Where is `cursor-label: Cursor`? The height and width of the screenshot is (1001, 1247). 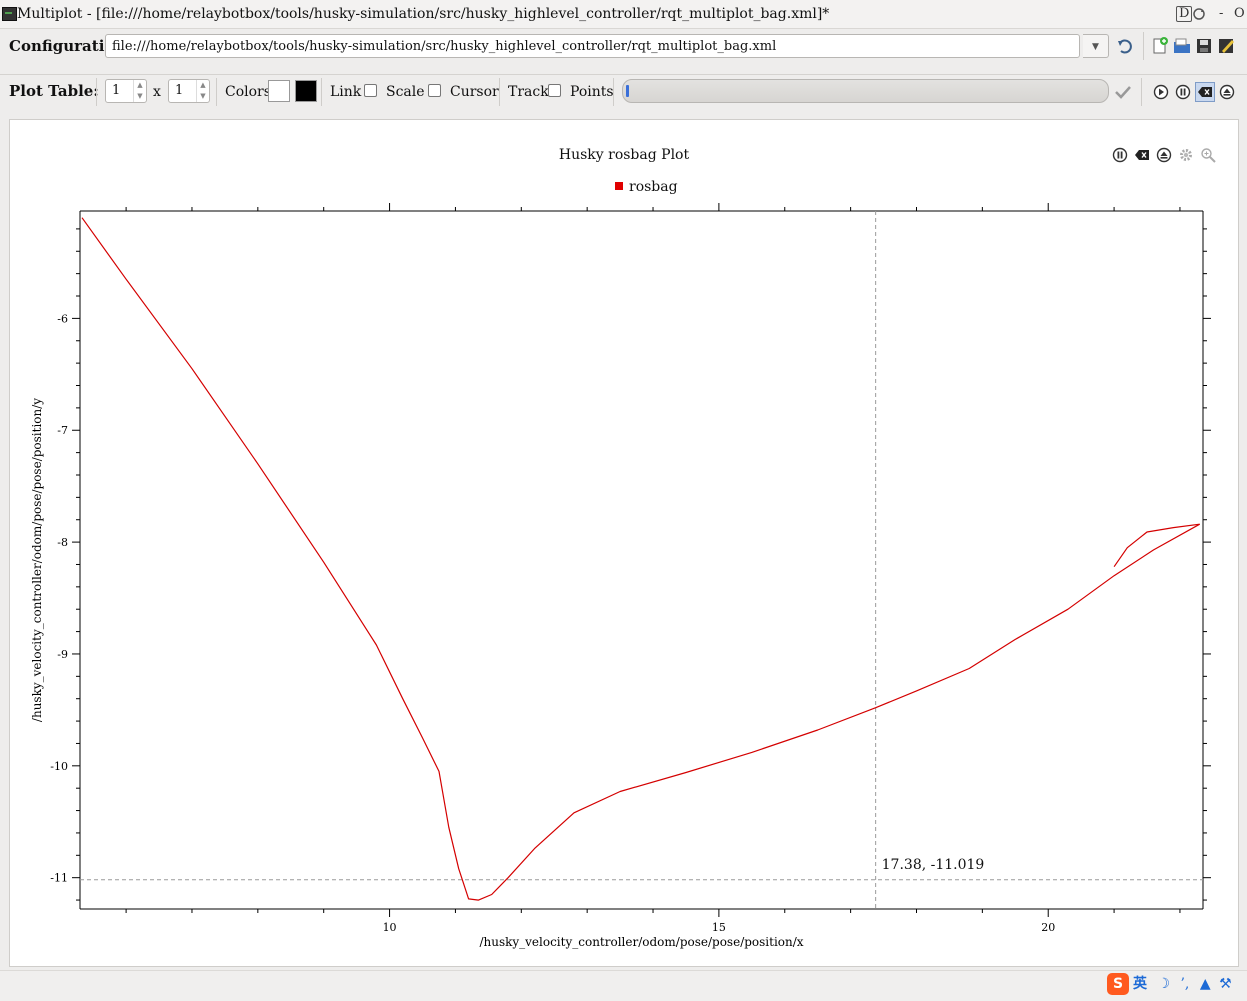
cursor-label: Cursor is located at coordinates (474, 92).